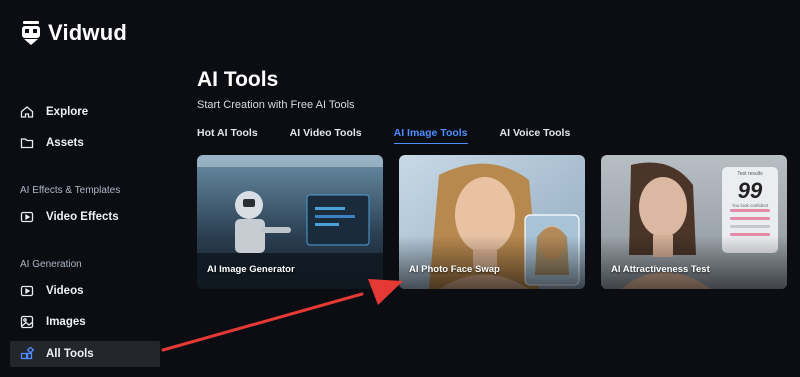  What do you see at coordinates (251, 269) in the screenshot?
I see `card-label: AI Image Generator` at bounding box center [251, 269].